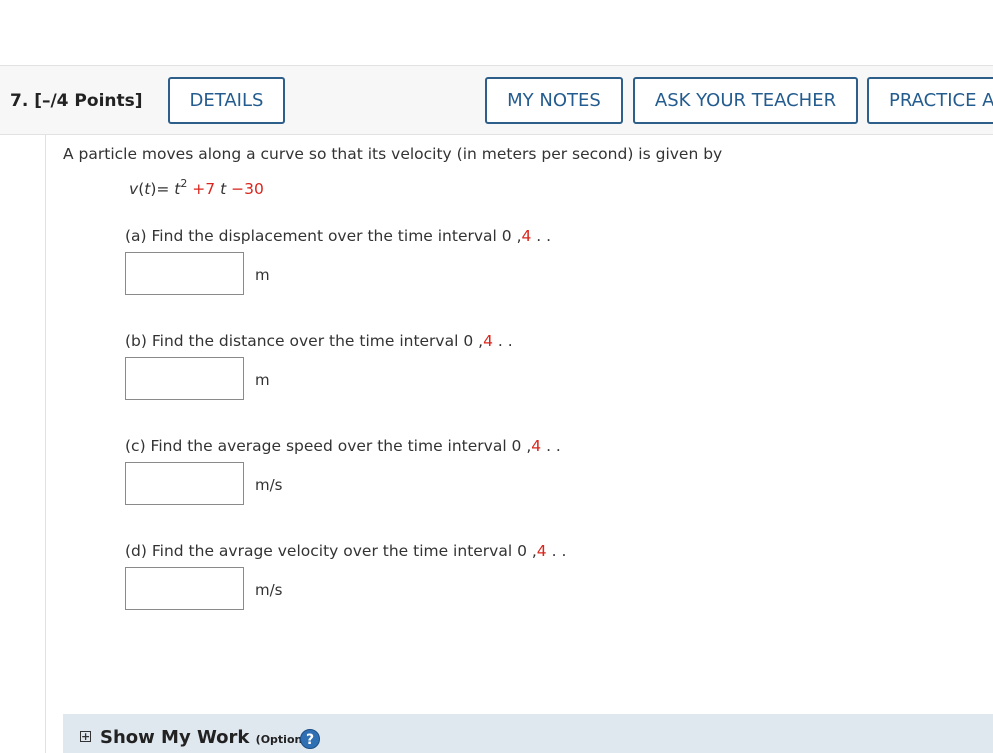 The height and width of the screenshot is (753, 993). I want to click on practice-another-button: PRACTICE A, so click(930, 100).